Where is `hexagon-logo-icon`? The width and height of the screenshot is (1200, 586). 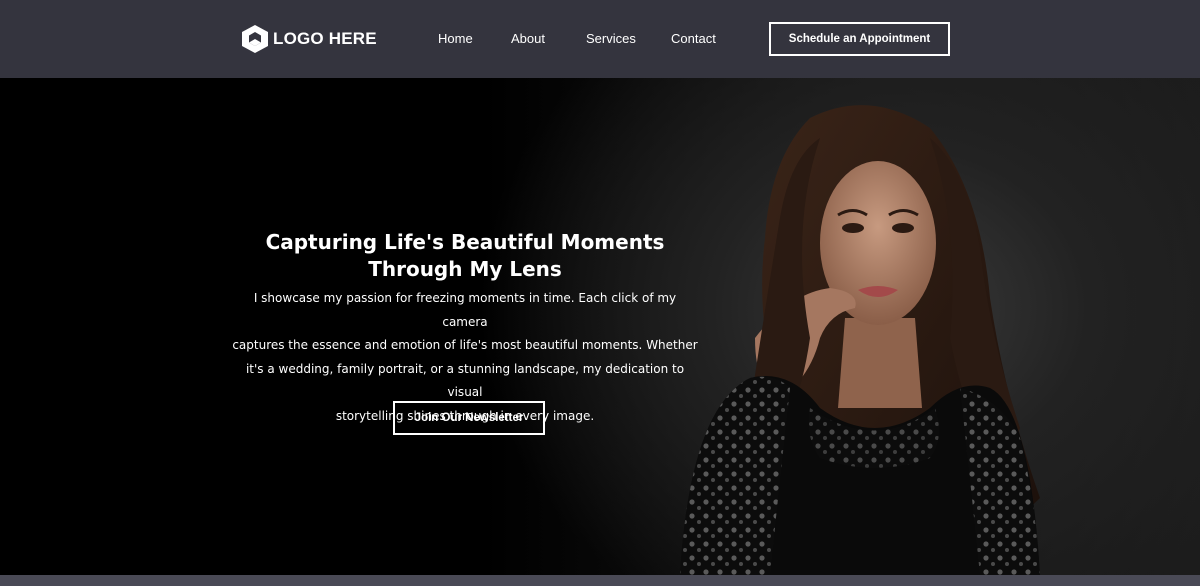 hexagon-logo-icon is located at coordinates (255, 39).